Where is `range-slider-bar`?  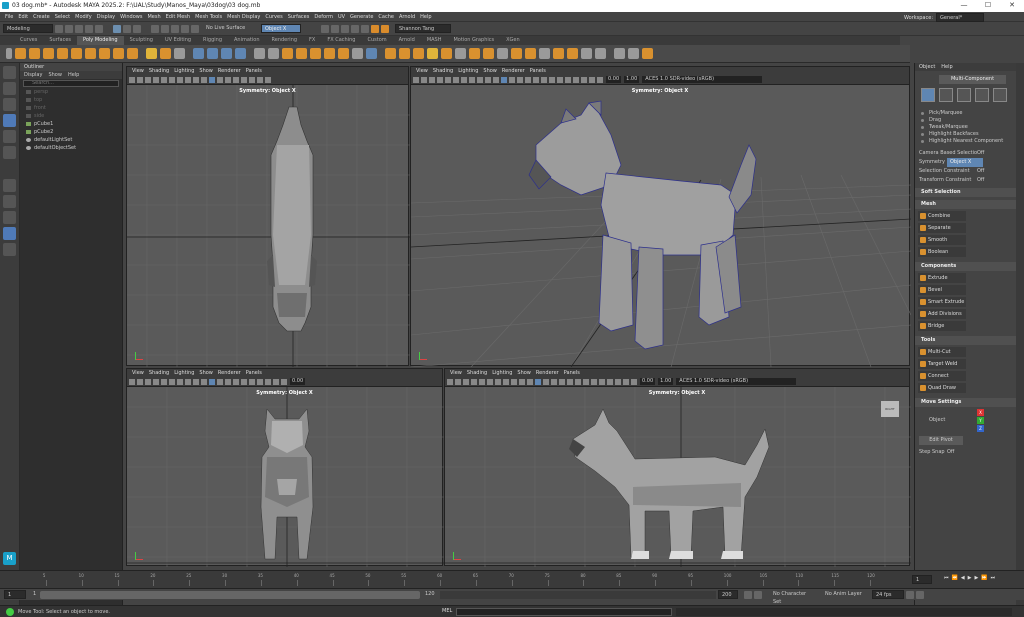
range-slider-bar is located at coordinates (230, 594).